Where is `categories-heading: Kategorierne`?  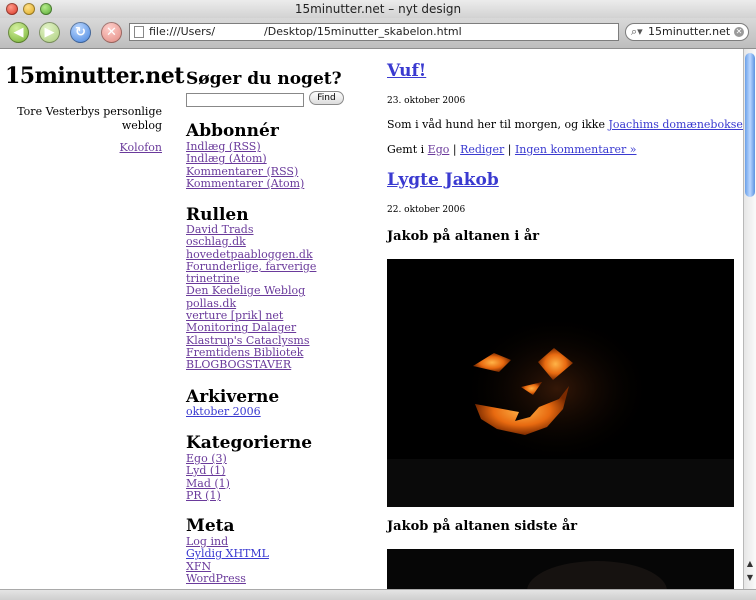 categories-heading: Kategorierne is located at coordinates (249, 443).